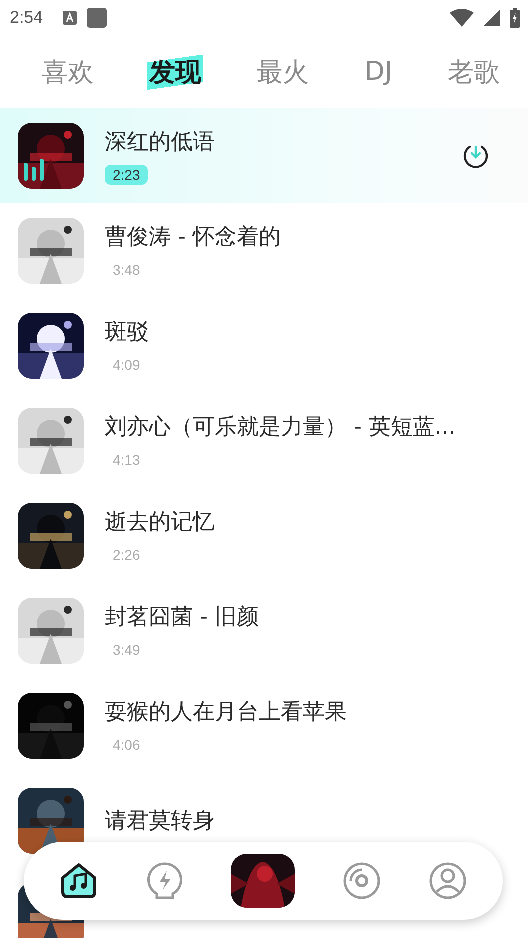 This screenshot has height=938, width=528. I want to click on wifi-icon, so click(462, 18).